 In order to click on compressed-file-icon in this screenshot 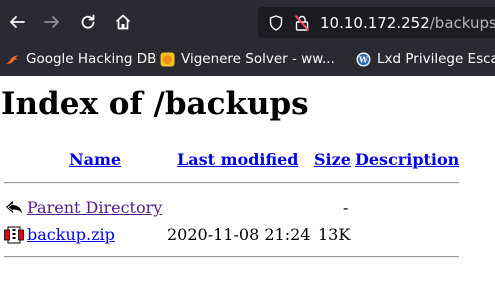, I will do `click(14, 235)`.